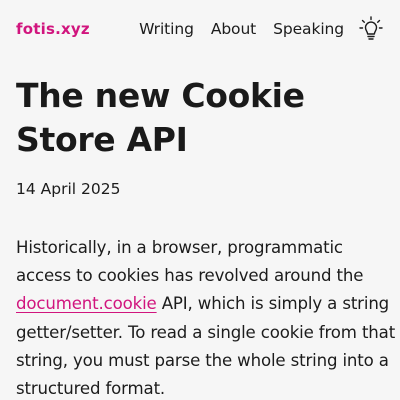  Describe the element at coordinates (233, 29) in the screenshot. I see `nav-link-about: About` at that location.